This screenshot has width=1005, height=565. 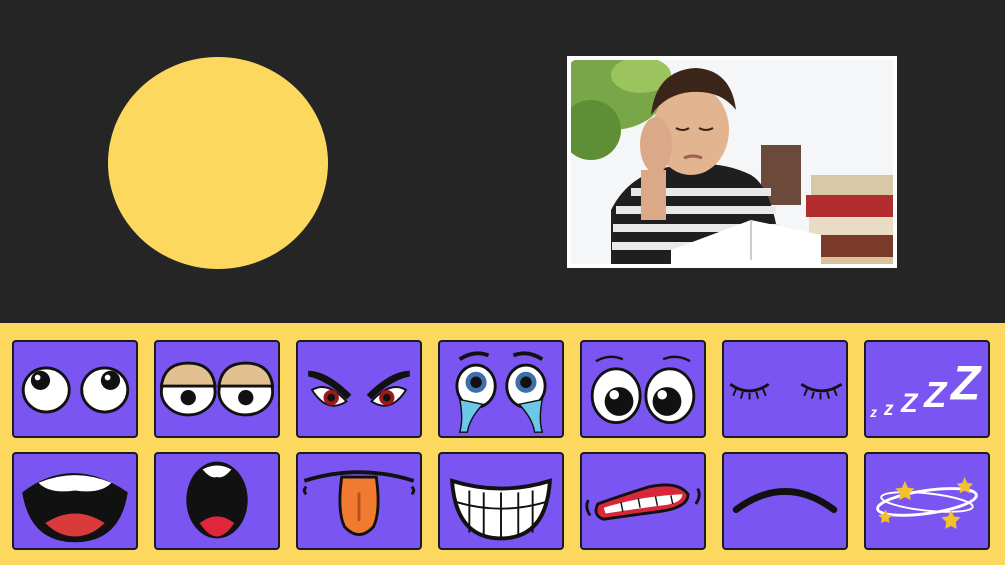 What do you see at coordinates (359, 501) in the screenshot?
I see `mouth-tongue-out-icon` at bounding box center [359, 501].